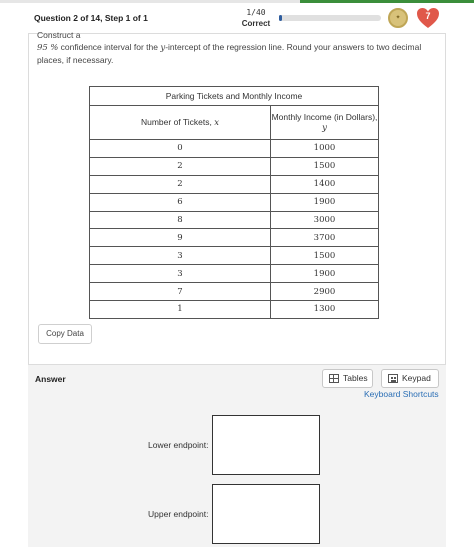 The height and width of the screenshot is (547, 474). What do you see at coordinates (180, 148) in the screenshot?
I see `table-cell-x: 0` at bounding box center [180, 148].